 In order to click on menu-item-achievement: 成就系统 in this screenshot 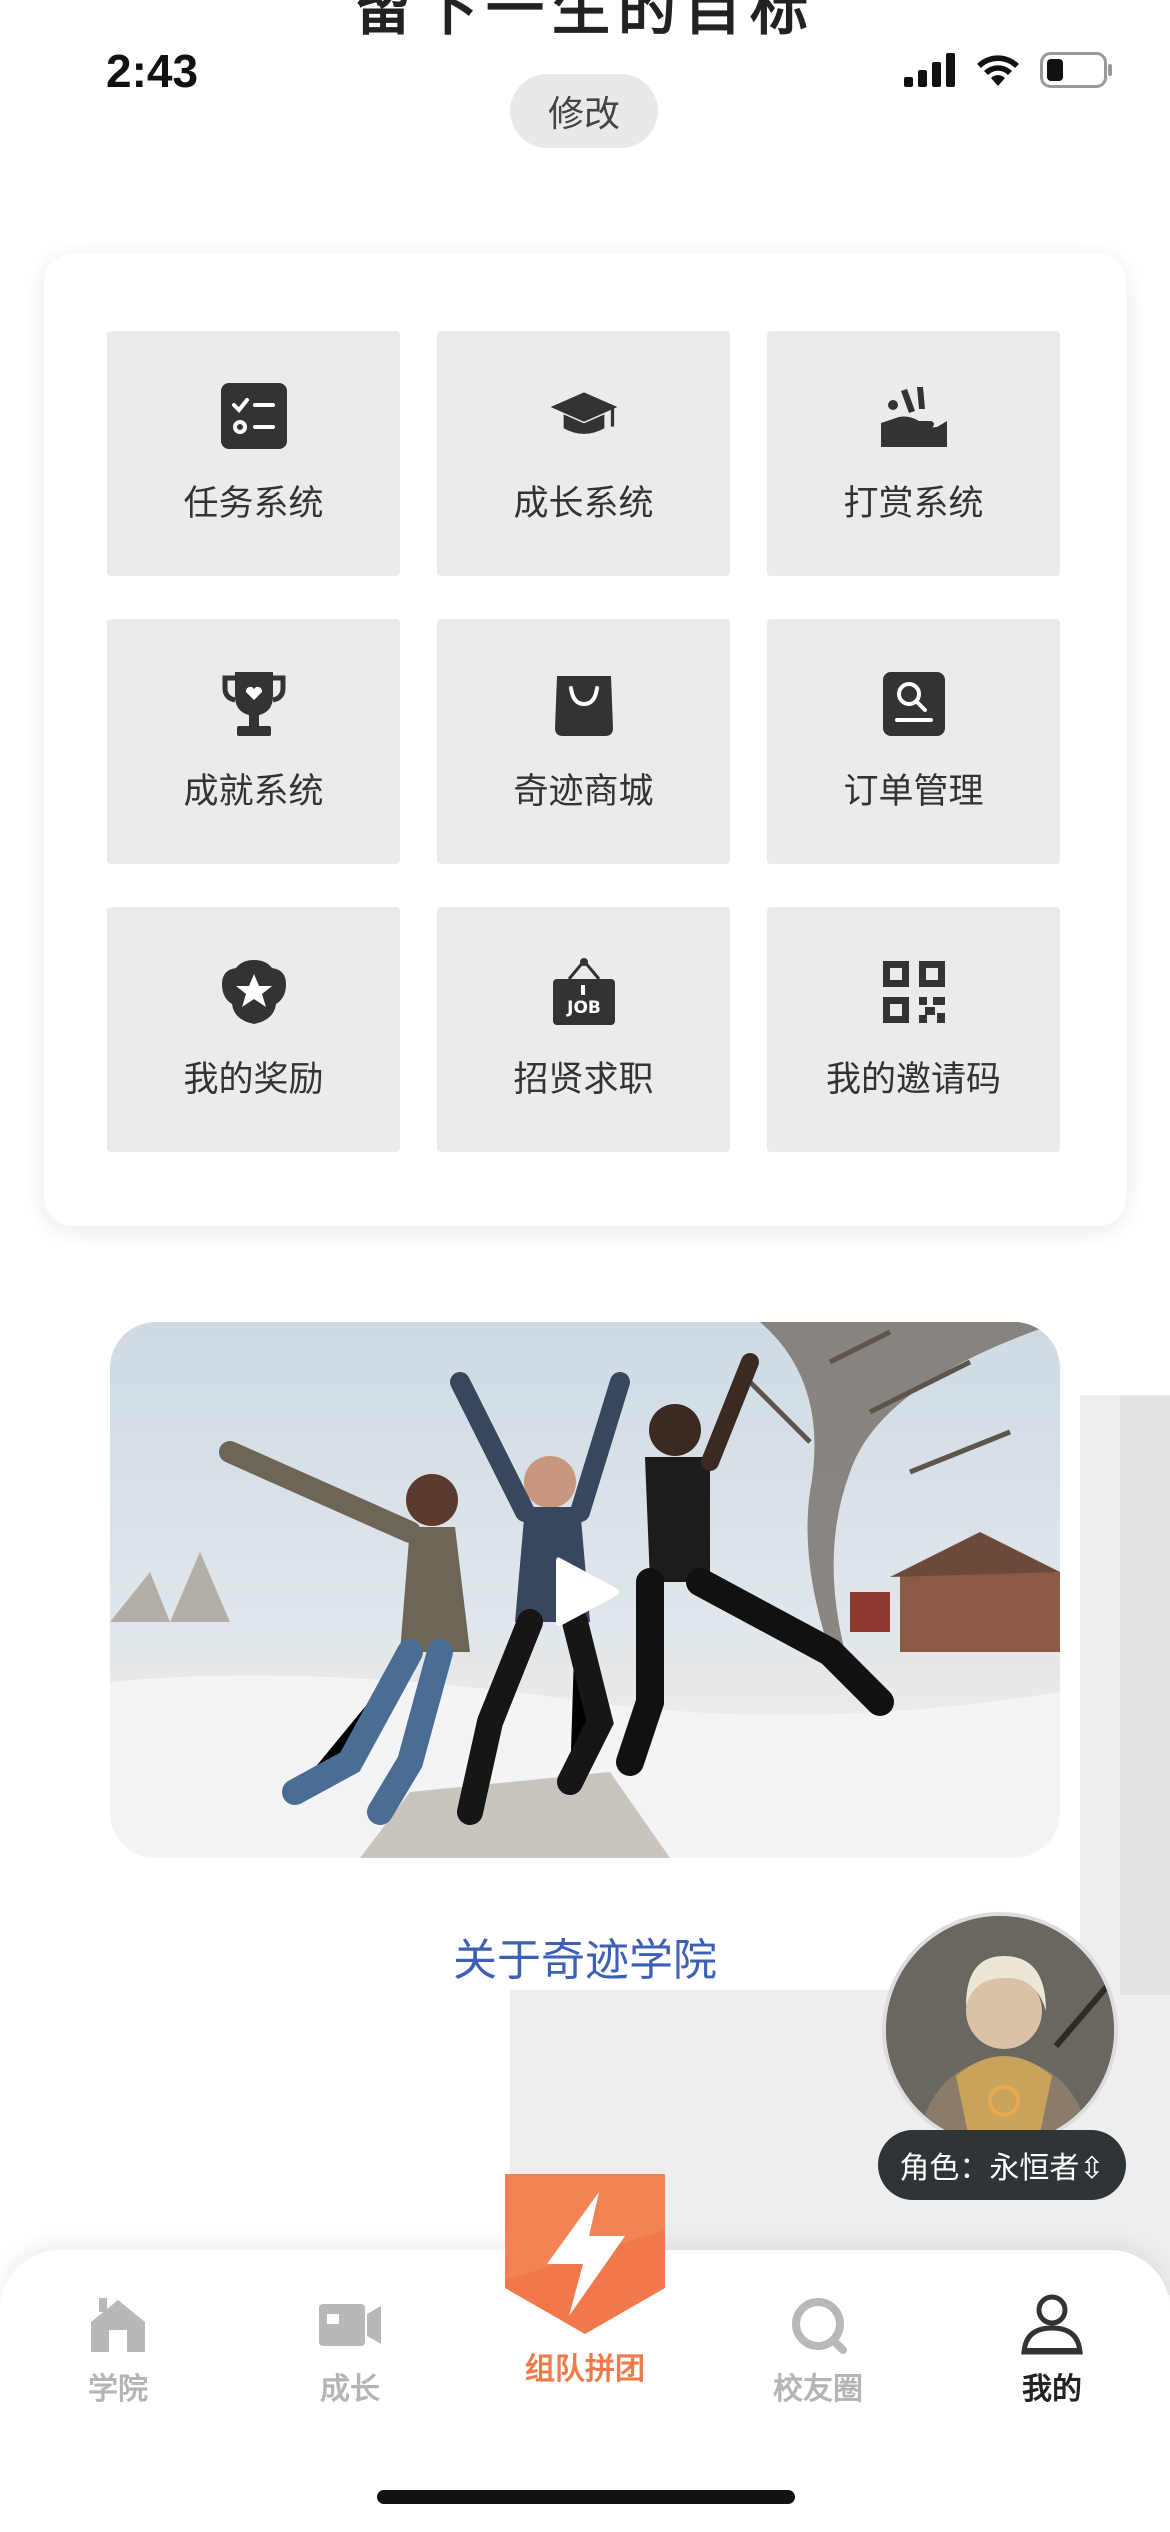, I will do `click(253, 741)`.